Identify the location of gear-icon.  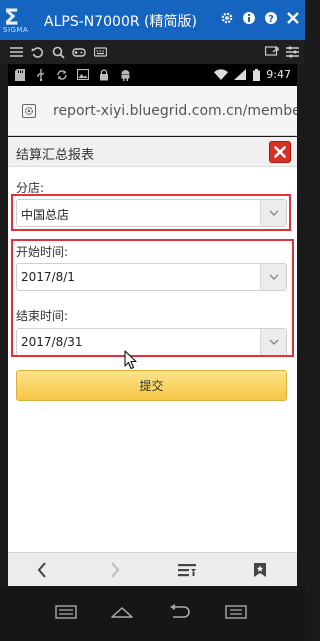
(227, 18).